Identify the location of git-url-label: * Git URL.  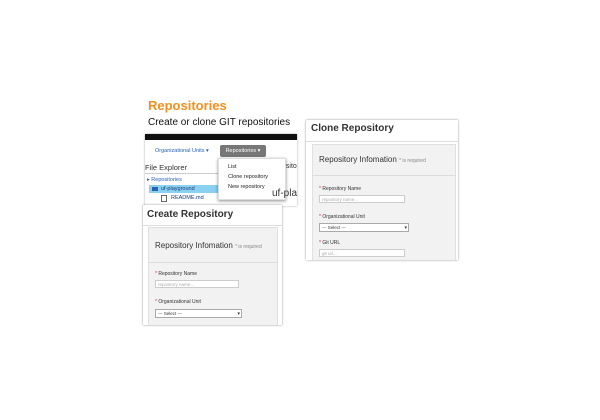
(330, 243).